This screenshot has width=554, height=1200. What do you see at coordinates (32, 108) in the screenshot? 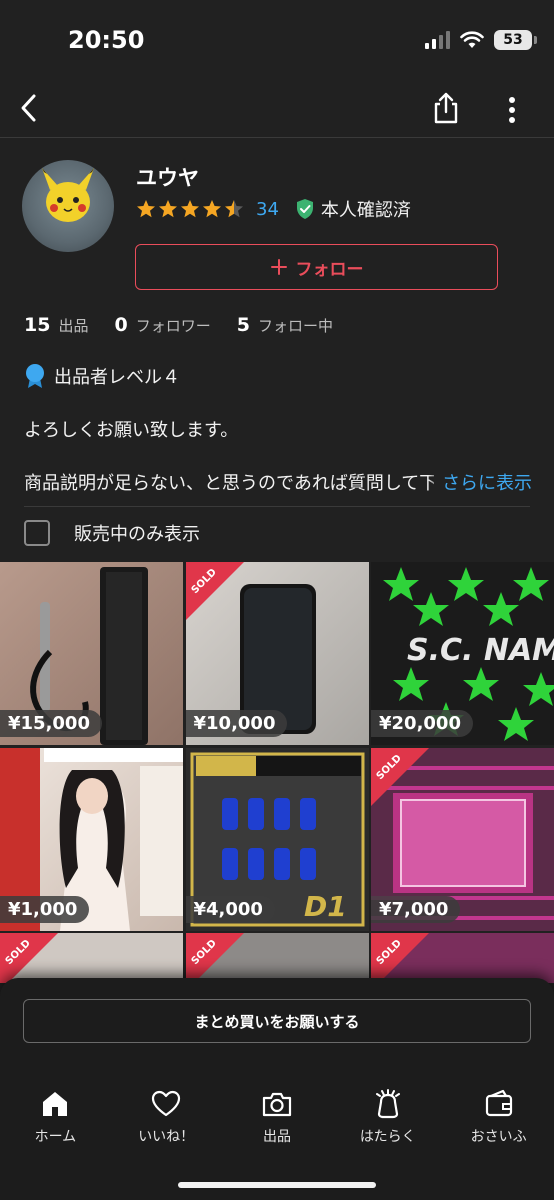
I see `back-icon` at bounding box center [32, 108].